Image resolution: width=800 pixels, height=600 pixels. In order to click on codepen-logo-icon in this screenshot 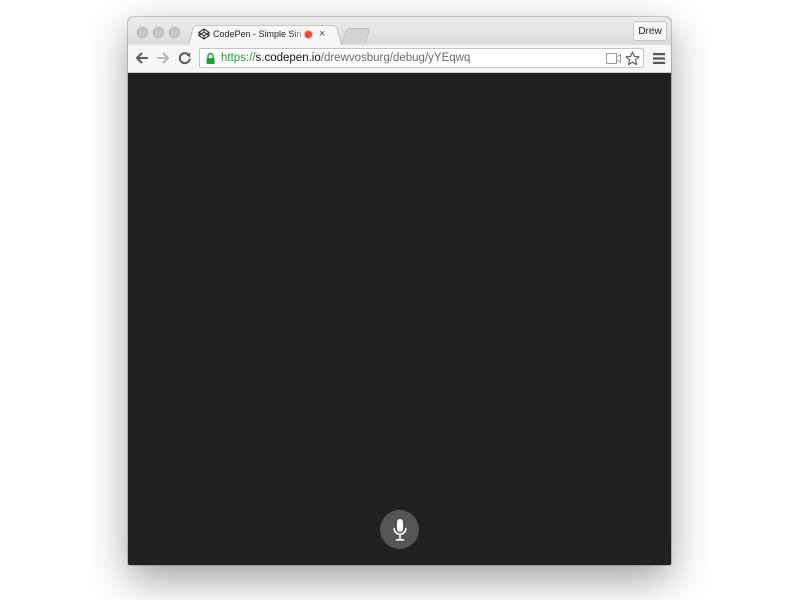, I will do `click(204, 34)`.